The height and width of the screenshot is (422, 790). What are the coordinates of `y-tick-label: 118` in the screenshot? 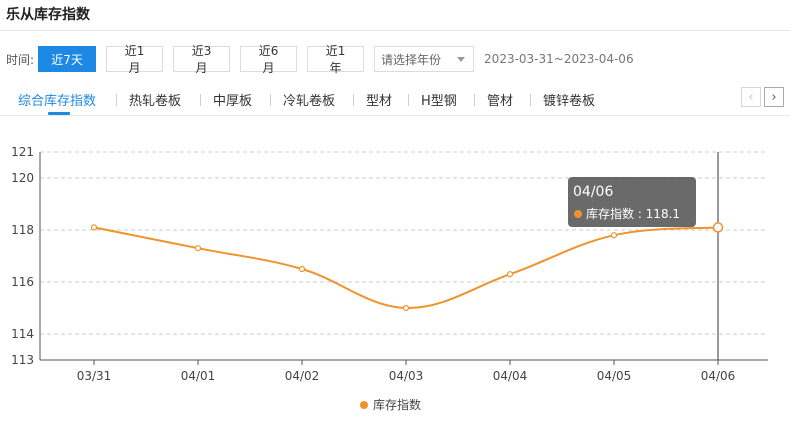 It's located at (22, 230).